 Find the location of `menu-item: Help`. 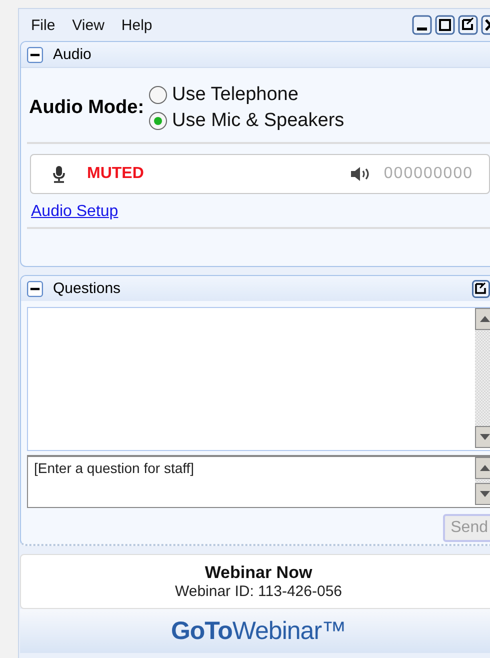

menu-item: Help is located at coordinates (136, 25).